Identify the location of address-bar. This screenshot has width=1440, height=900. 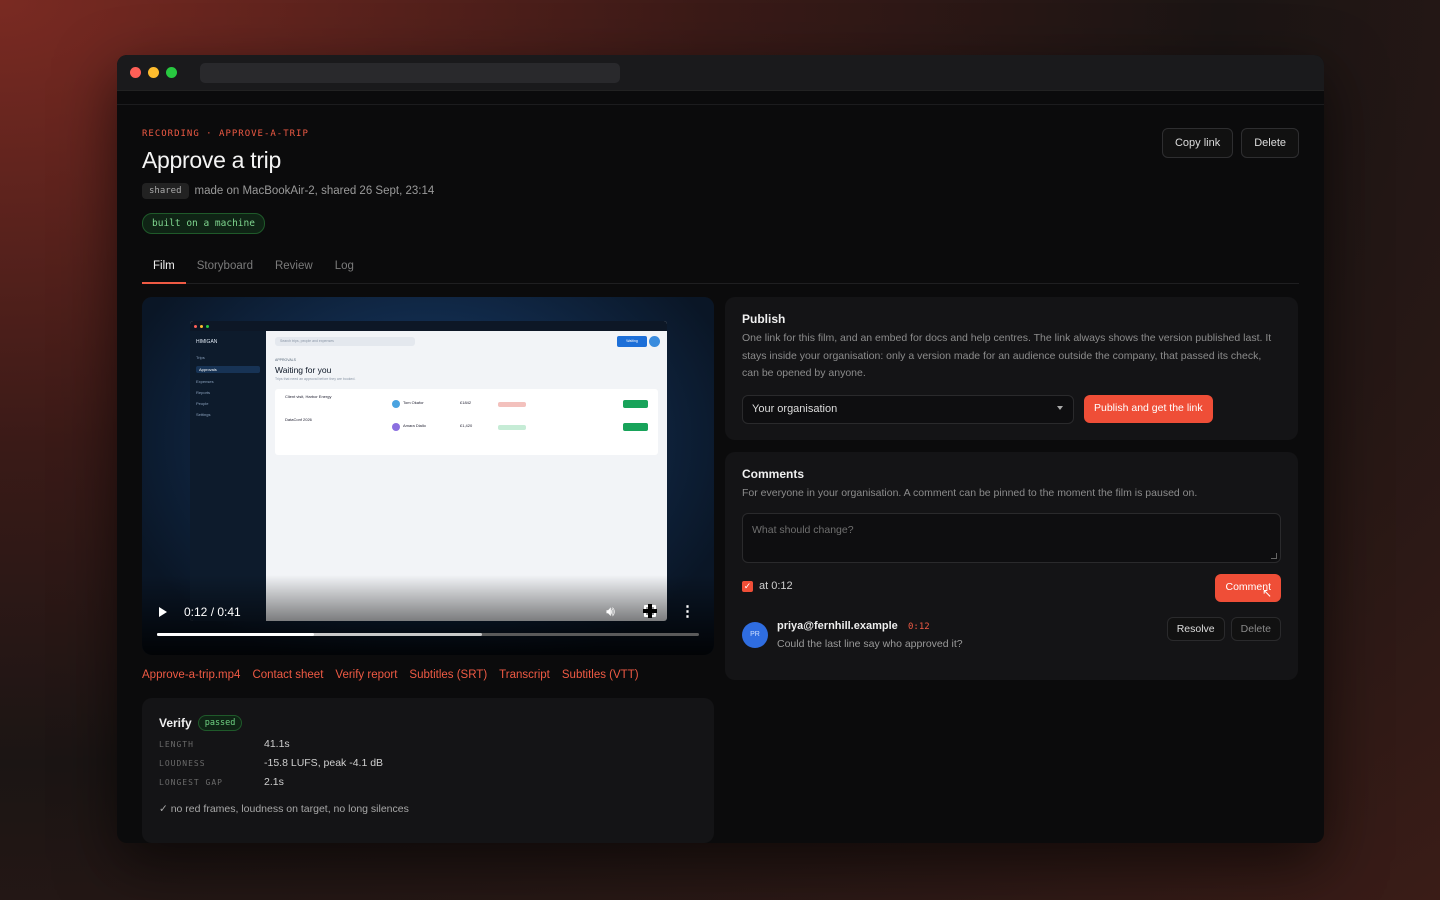
(410, 72).